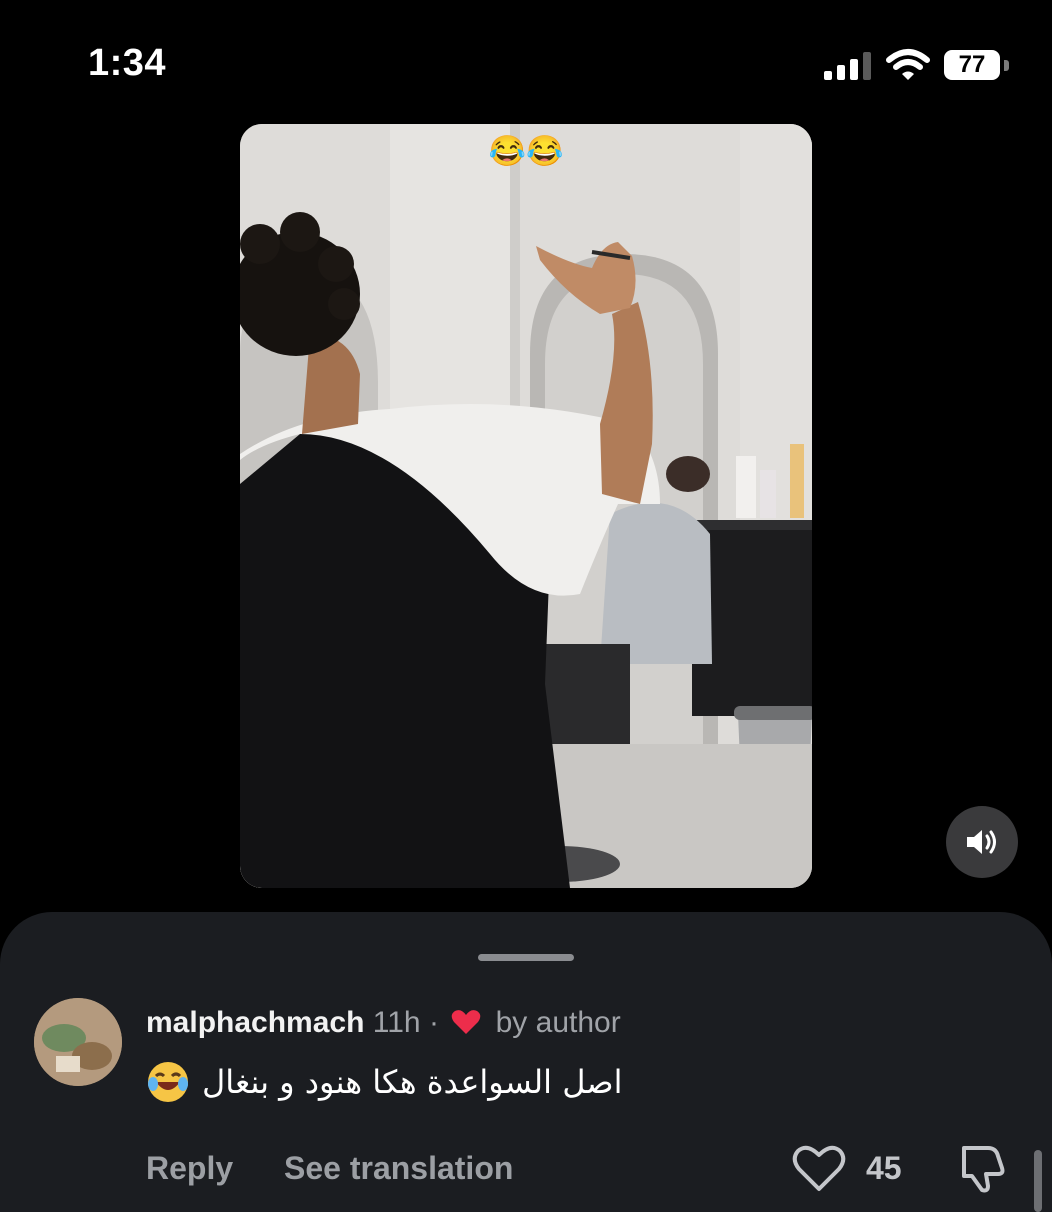 The image size is (1052, 1212). Describe the element at coordinates (1038, 1181) in the screenshot. I see `scrollbar` at that location.